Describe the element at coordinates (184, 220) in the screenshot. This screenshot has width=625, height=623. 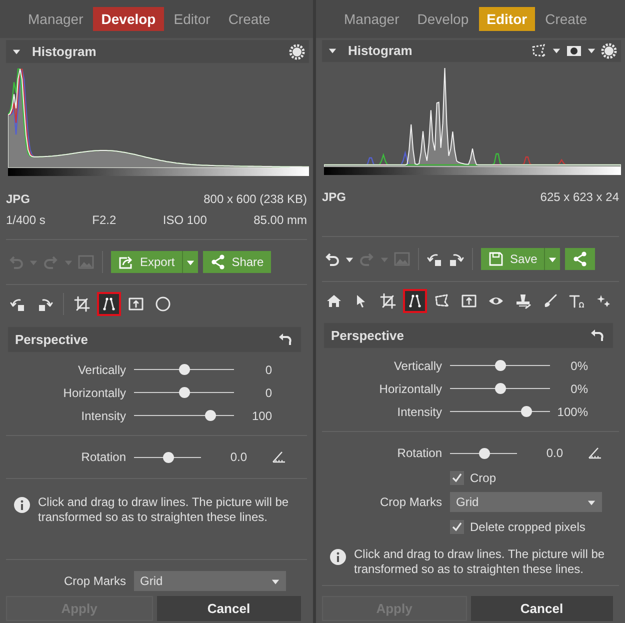
I see `exif-value: ISO 100` at that location.